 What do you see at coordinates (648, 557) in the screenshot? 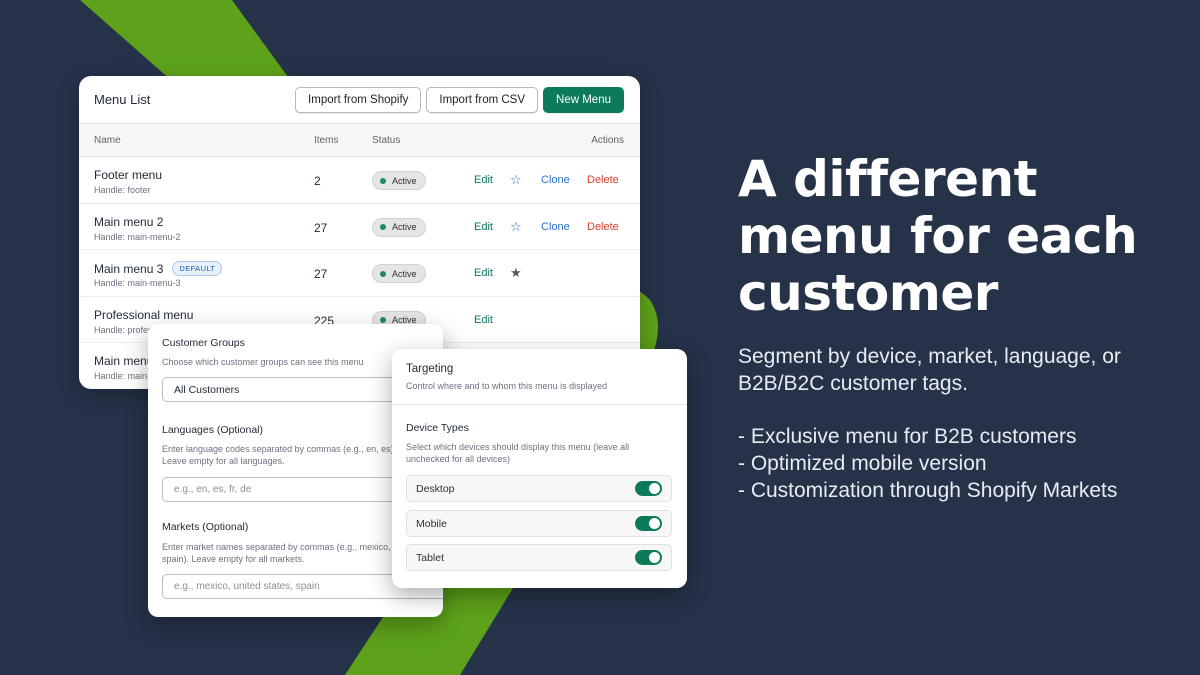
I see `tablet-toggle` at bounding box center [648, 557].